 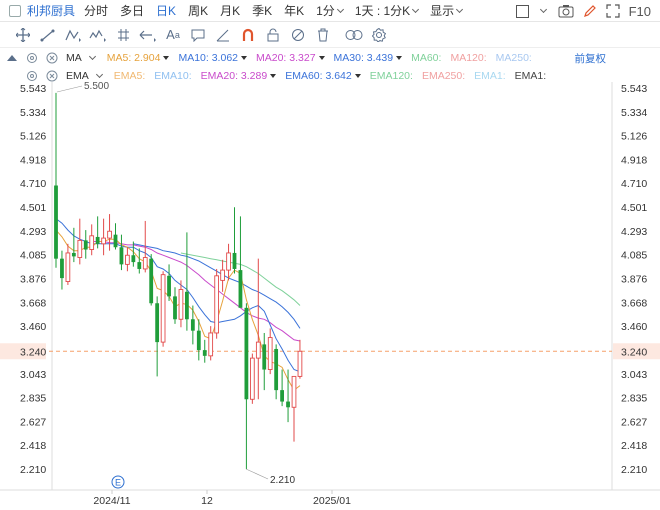 I want to click on tab-timeshare: 分时, so click(x=96, y=10).